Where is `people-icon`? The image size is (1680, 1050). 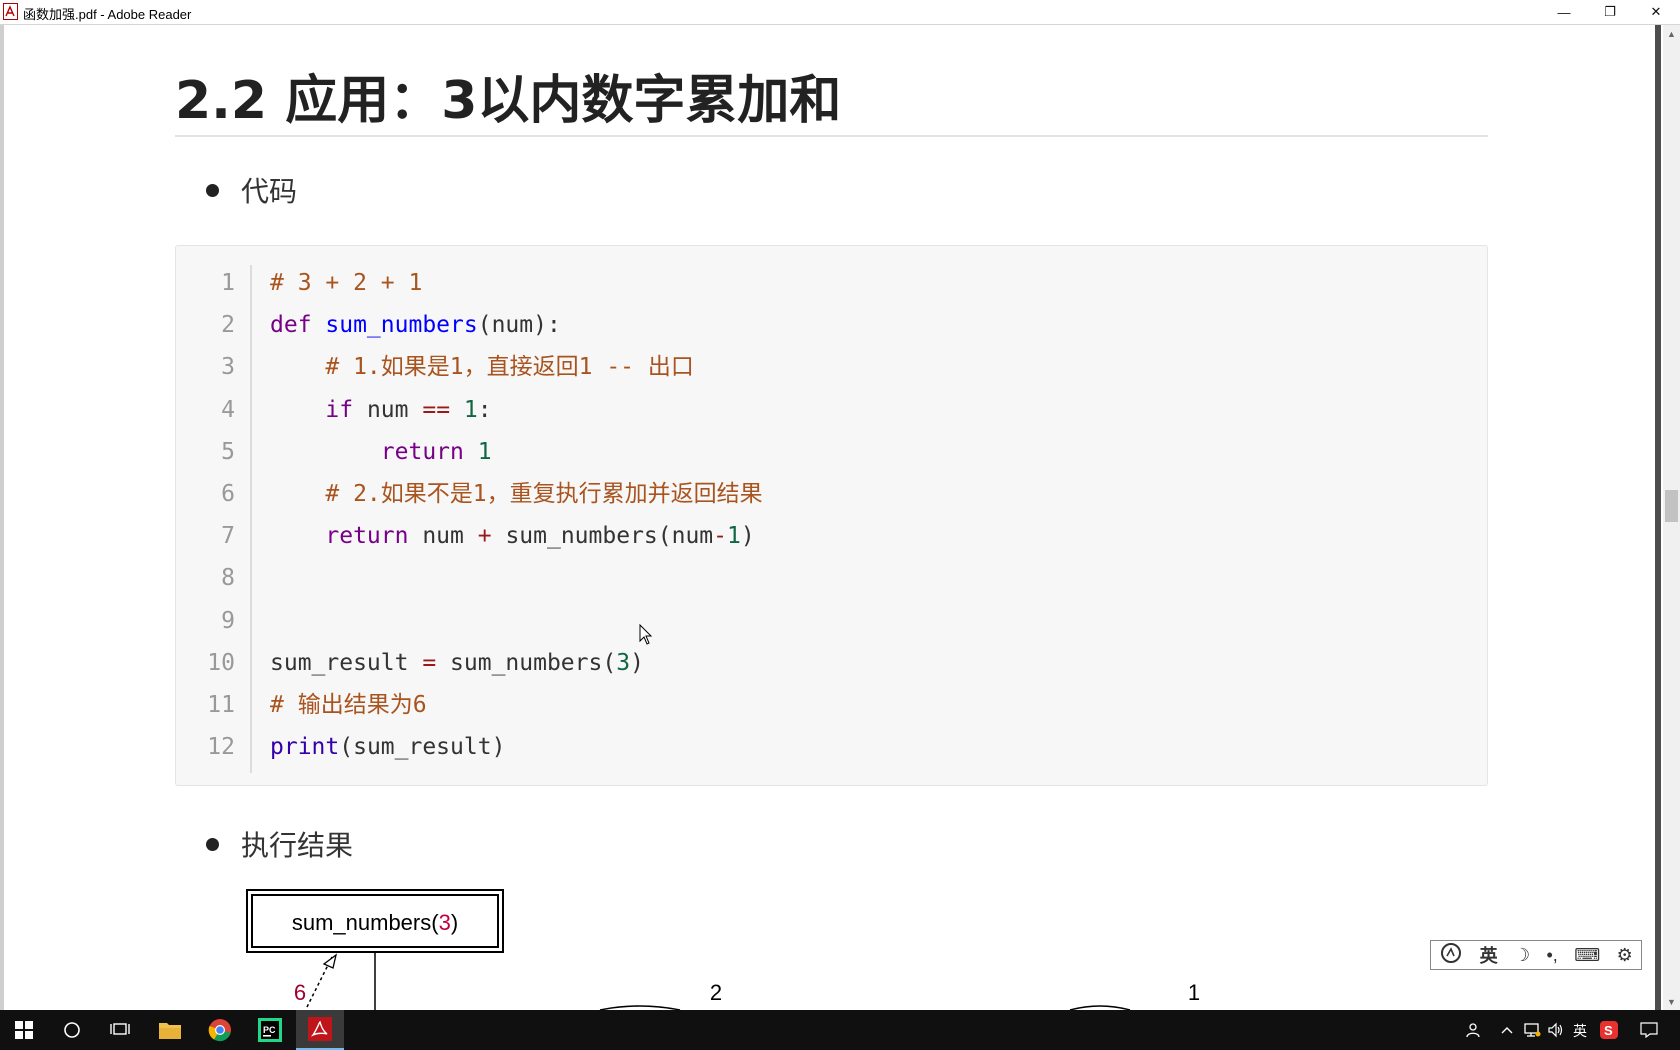
people-icon is located at coordinates (1473, 1030).